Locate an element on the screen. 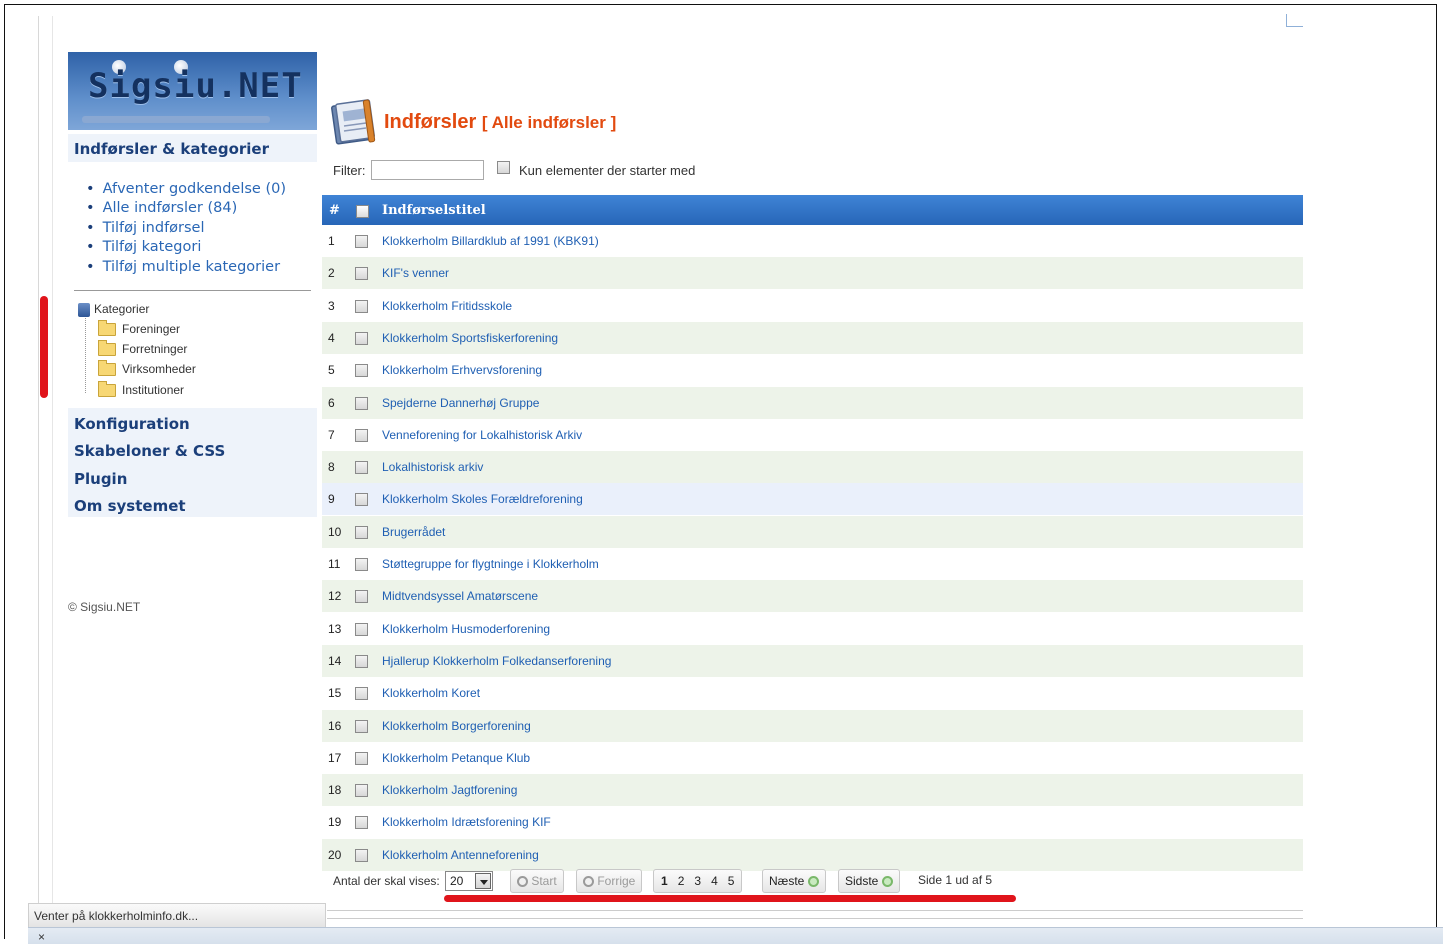  page-2: 2 is located at coordinates (681, 881).